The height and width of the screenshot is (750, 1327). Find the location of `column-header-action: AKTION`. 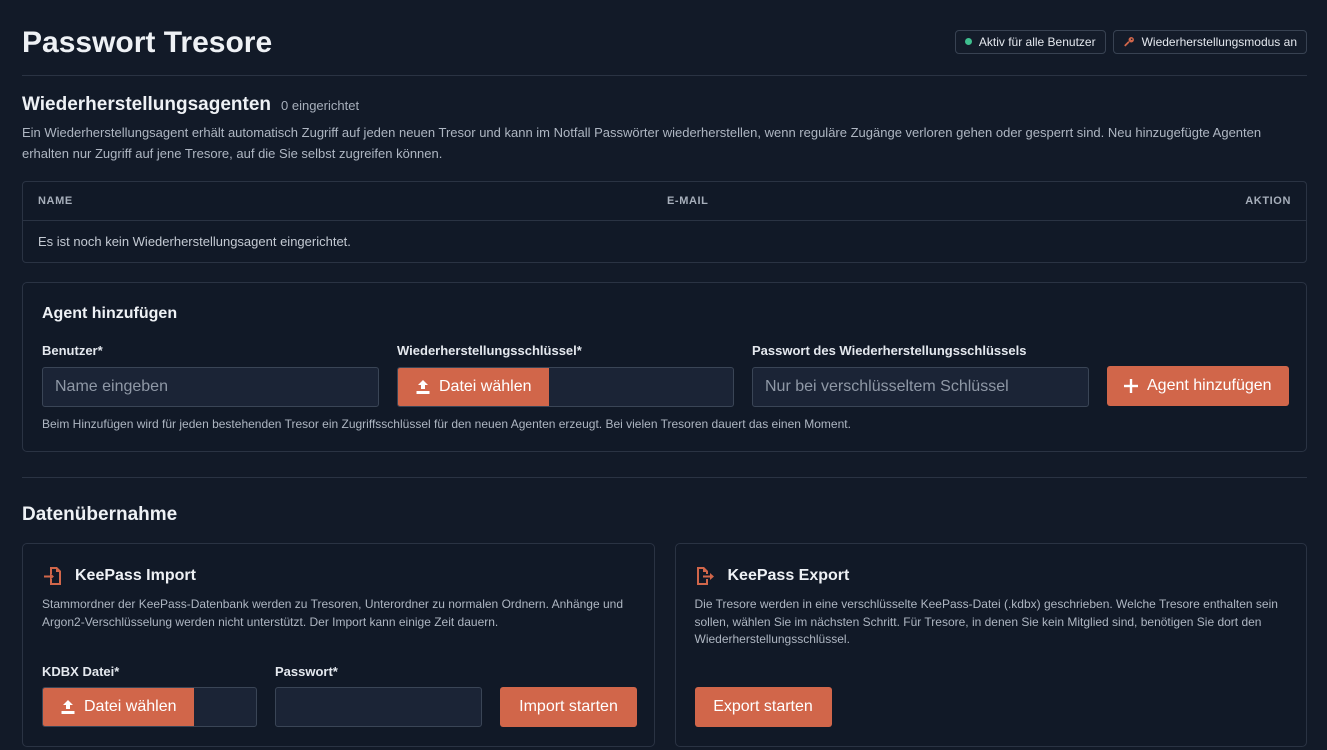

column-header-action: AKTION is located at coordinates (1268, 201).